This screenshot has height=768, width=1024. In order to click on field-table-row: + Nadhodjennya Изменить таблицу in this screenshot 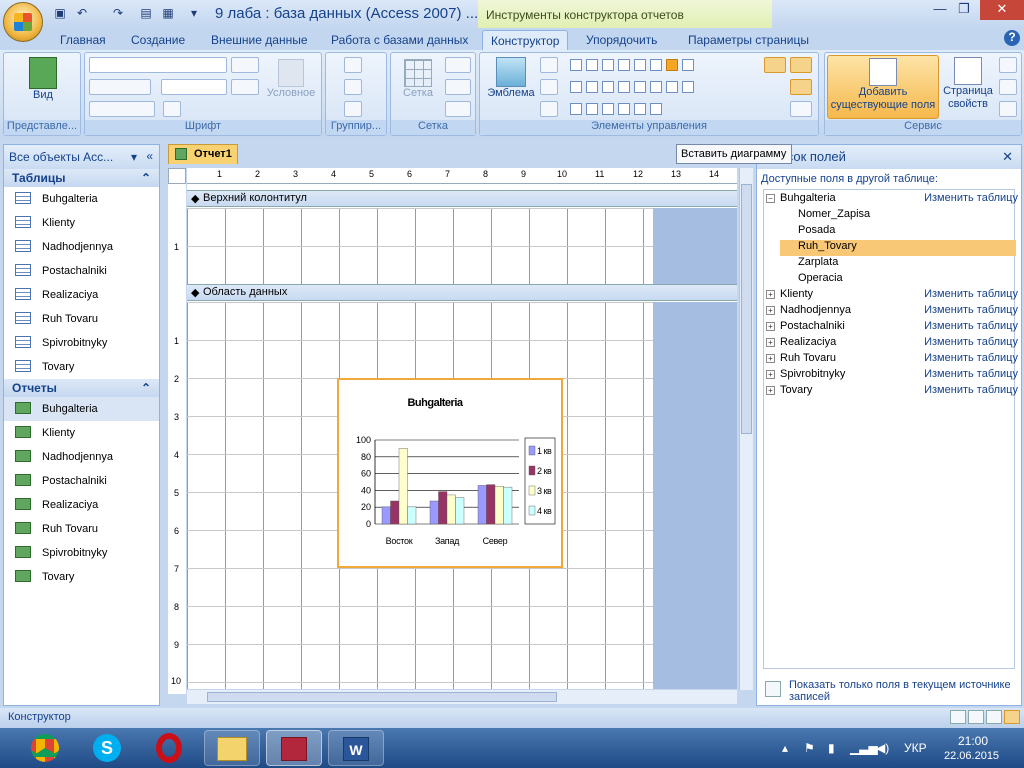, I will do `click(892, 312)`.